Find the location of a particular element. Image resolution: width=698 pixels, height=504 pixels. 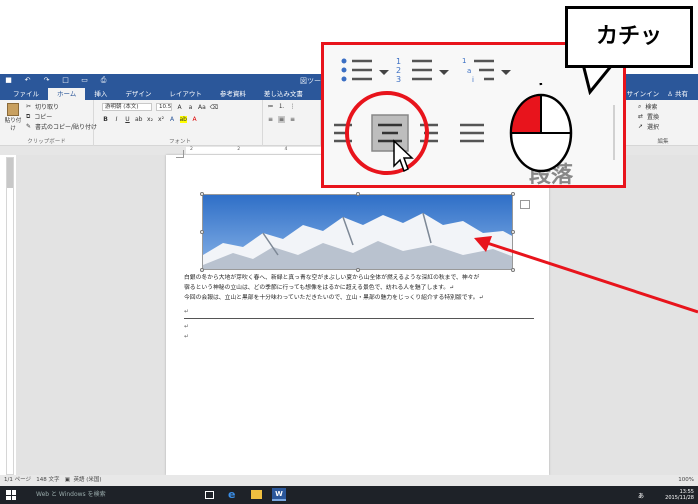

print-preview-icon: ⎙ is located at coordinates (103, 80).